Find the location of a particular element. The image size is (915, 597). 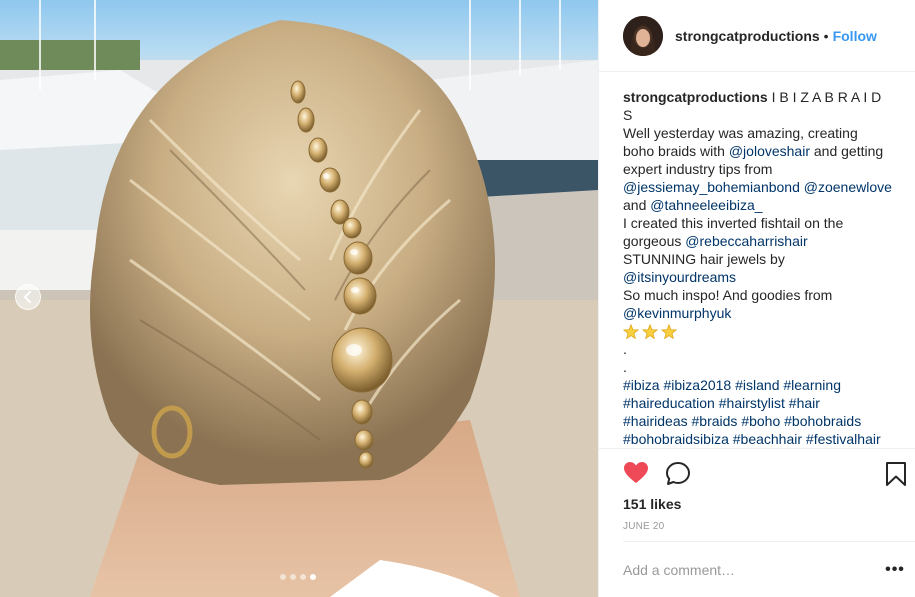

likes-count: 151 likes is located at coordinates (652, 504).